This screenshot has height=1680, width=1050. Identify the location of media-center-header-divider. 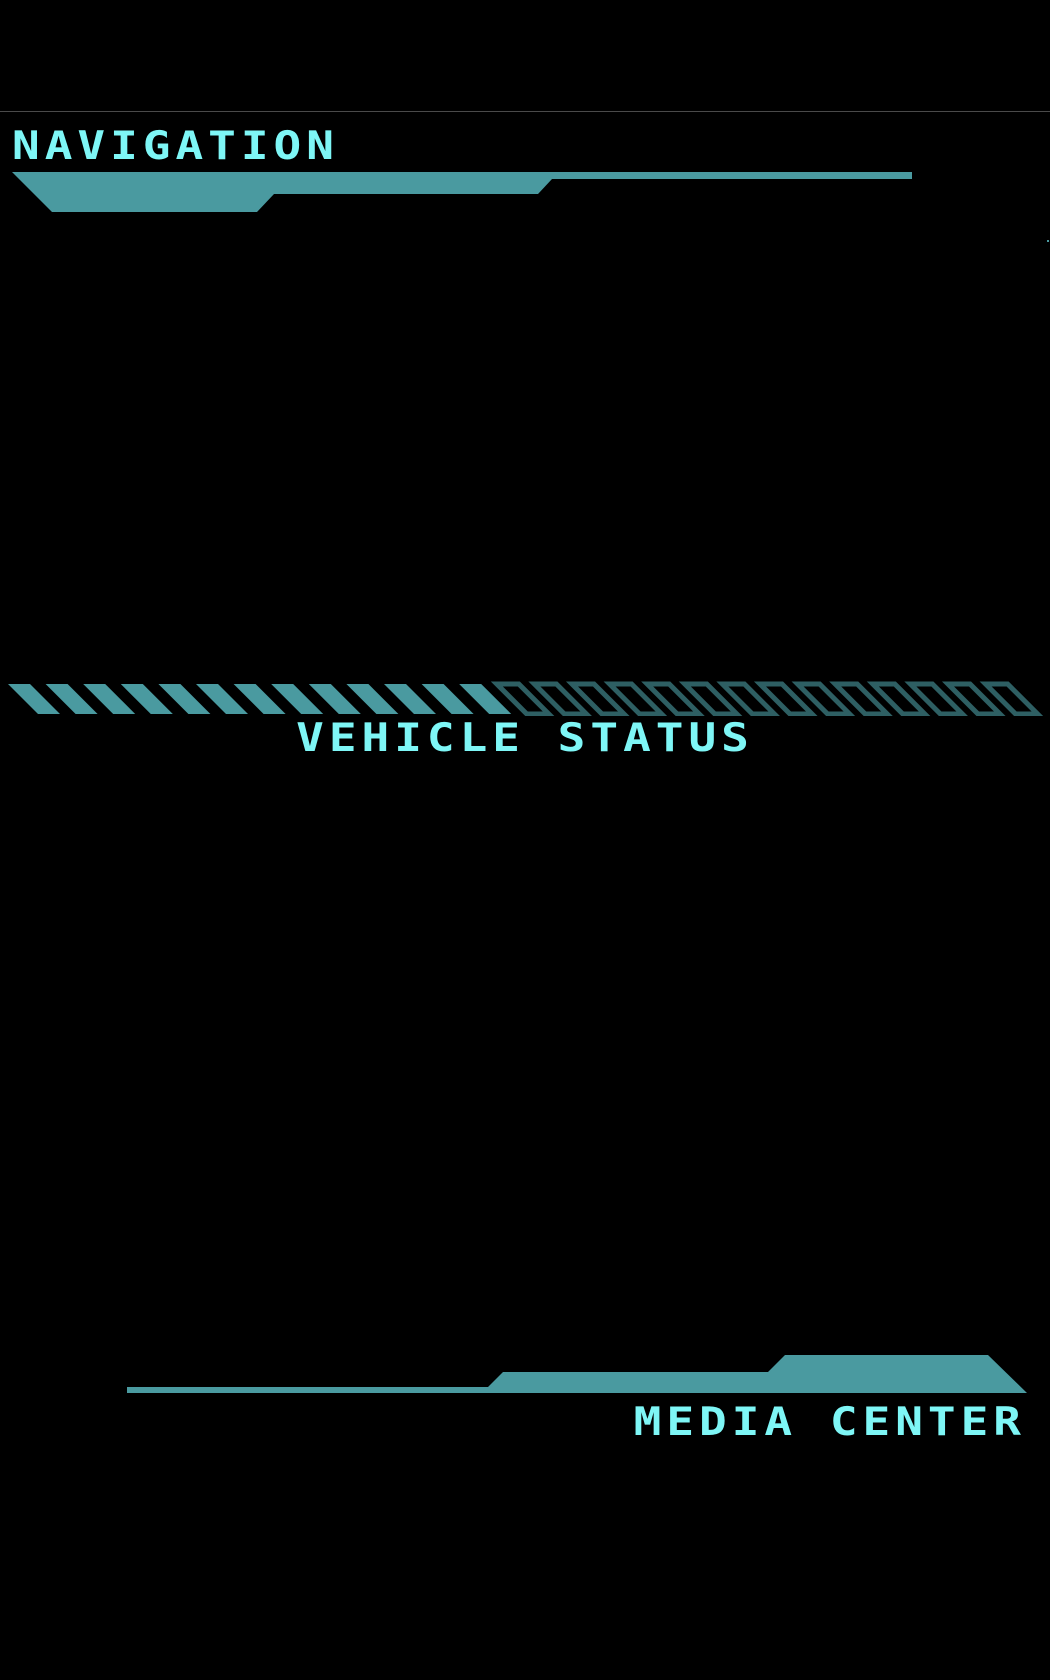
(577, 1374).